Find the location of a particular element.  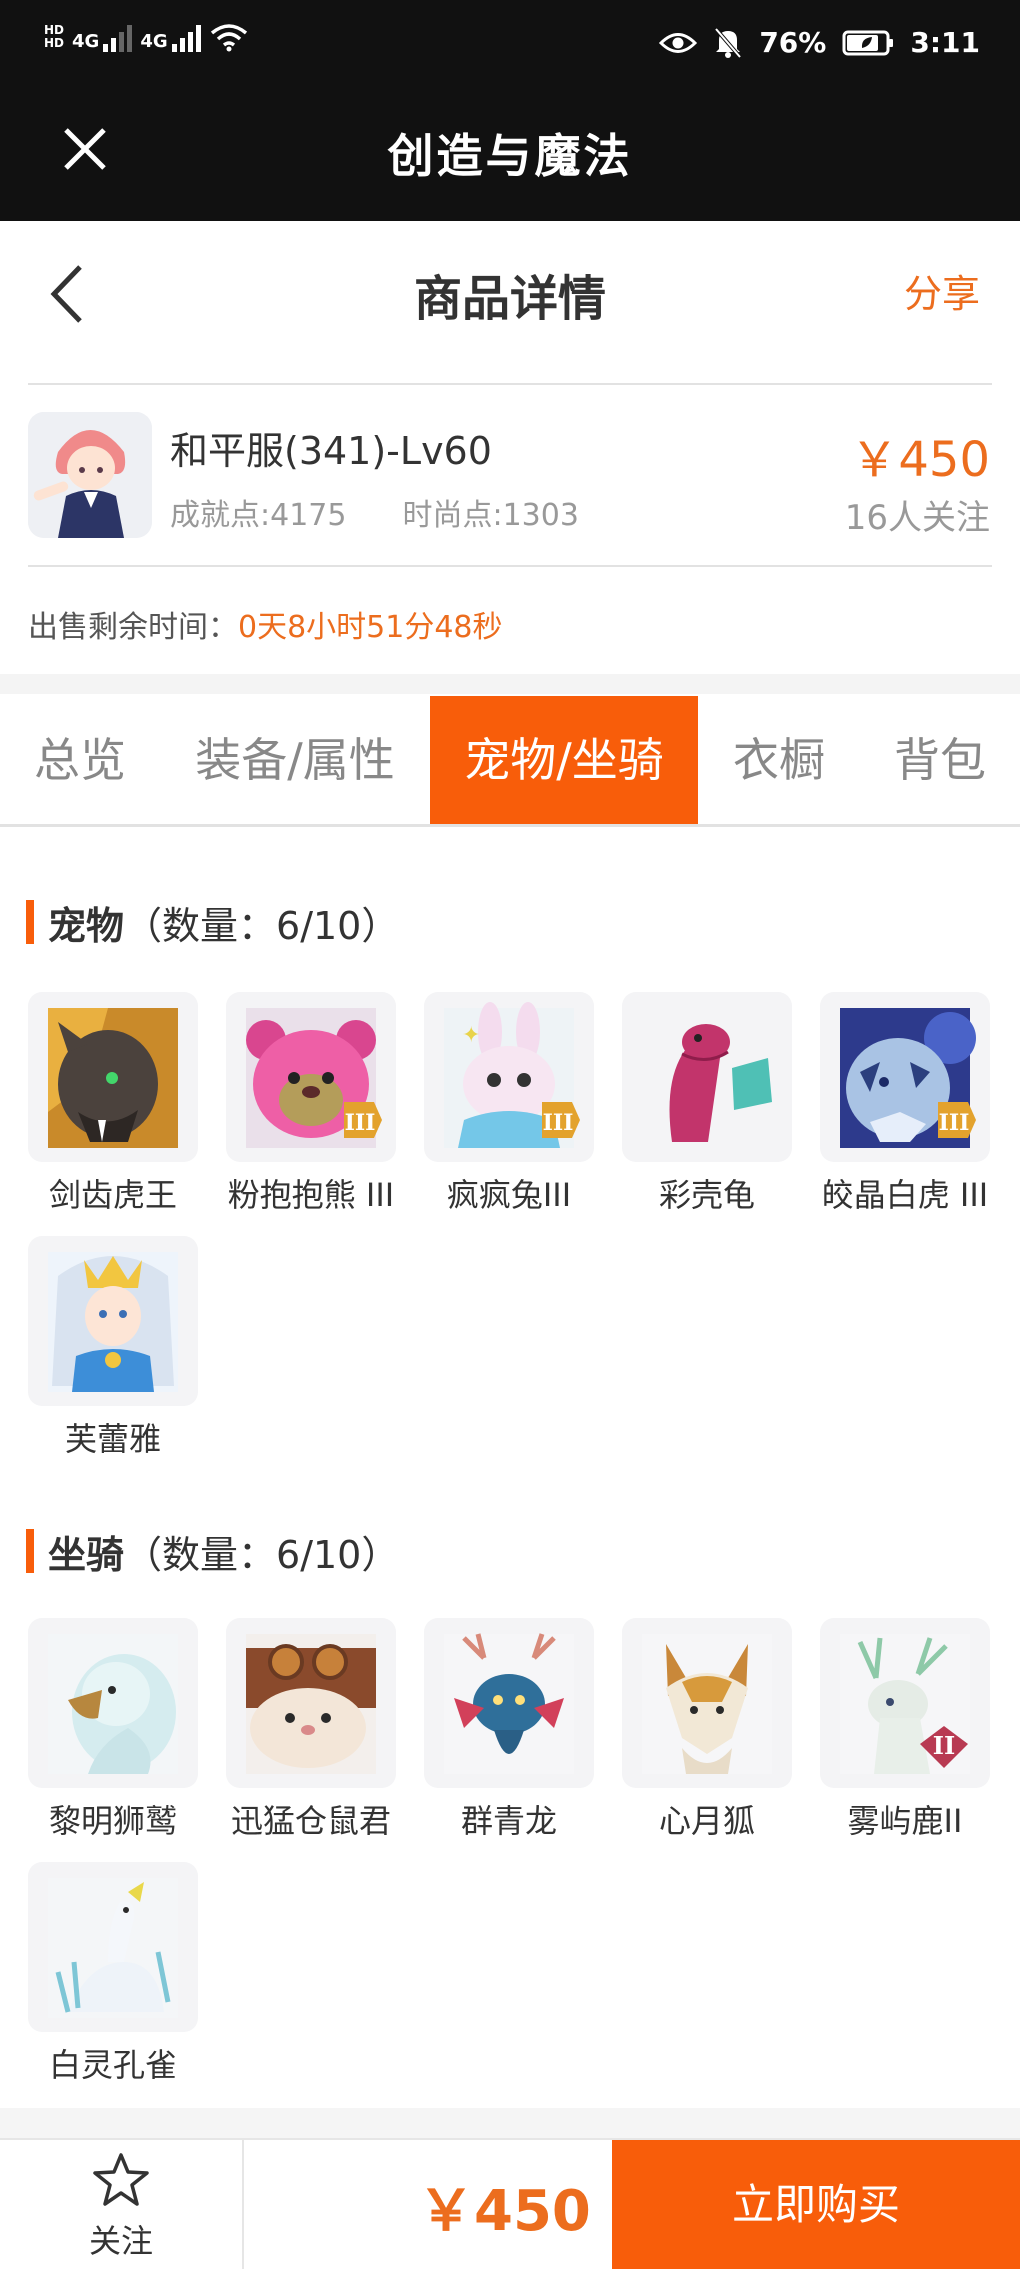

eye-comfort-icon is located at coordinates (678, 42).